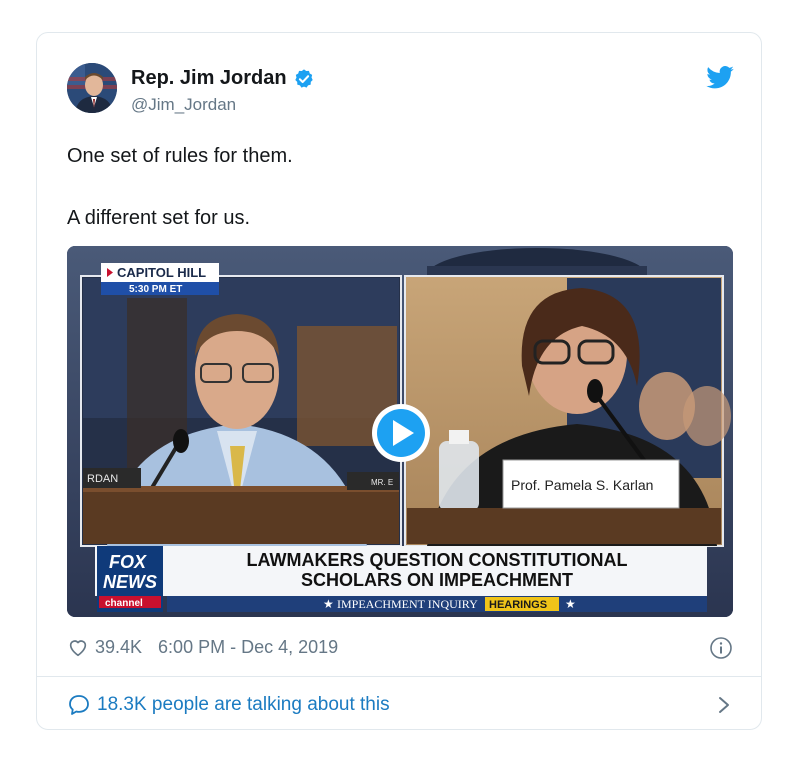  Describe the element at coordinates (79, 705) in the screenshot. I see `speech-bubble-icon` at that location.